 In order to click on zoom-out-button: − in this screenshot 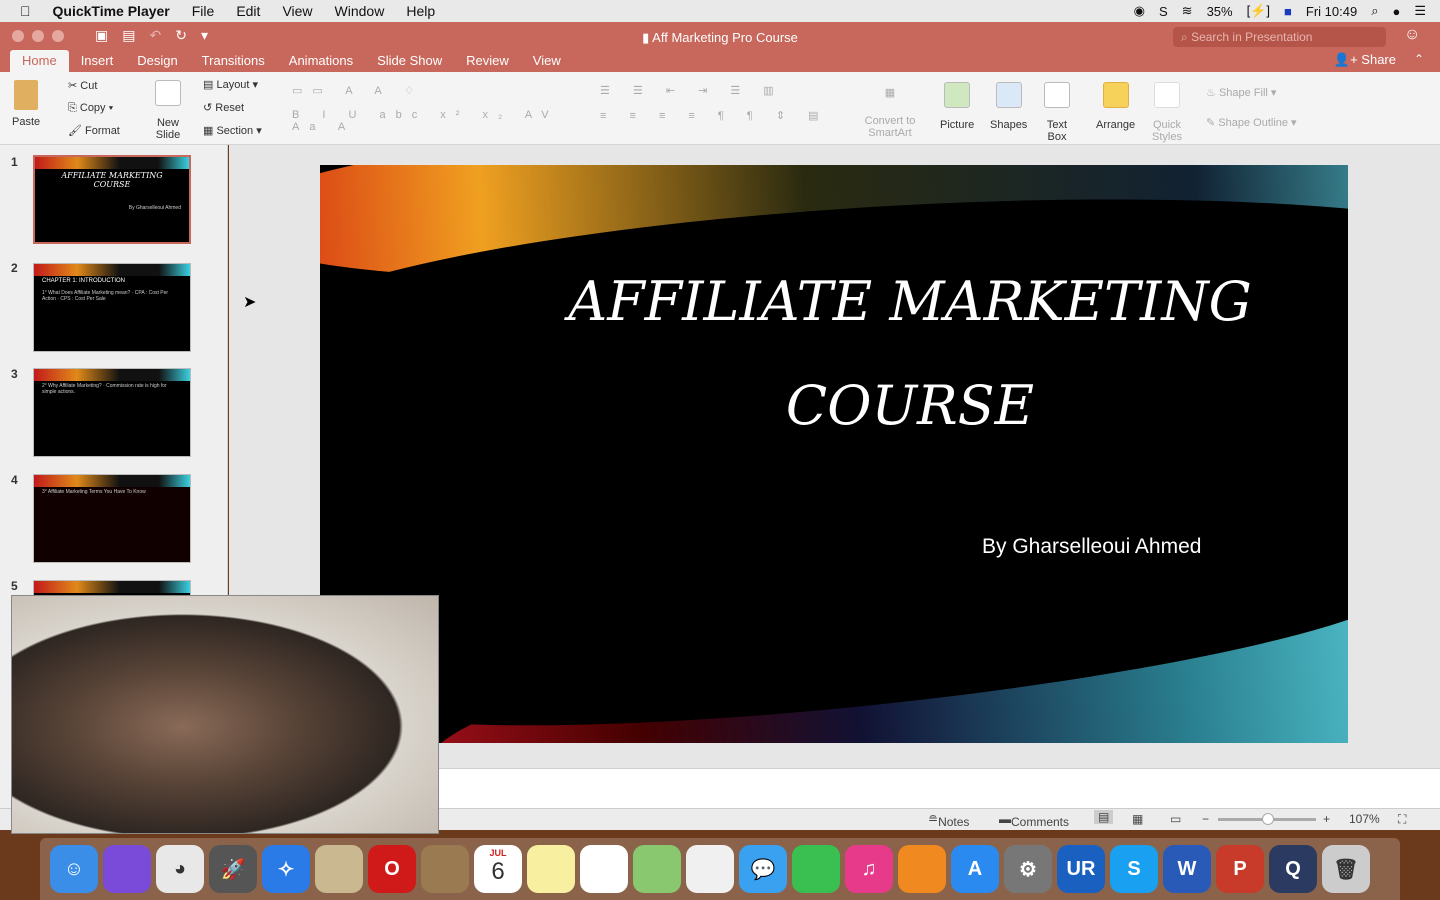, I will do `click(1205, 819)`.